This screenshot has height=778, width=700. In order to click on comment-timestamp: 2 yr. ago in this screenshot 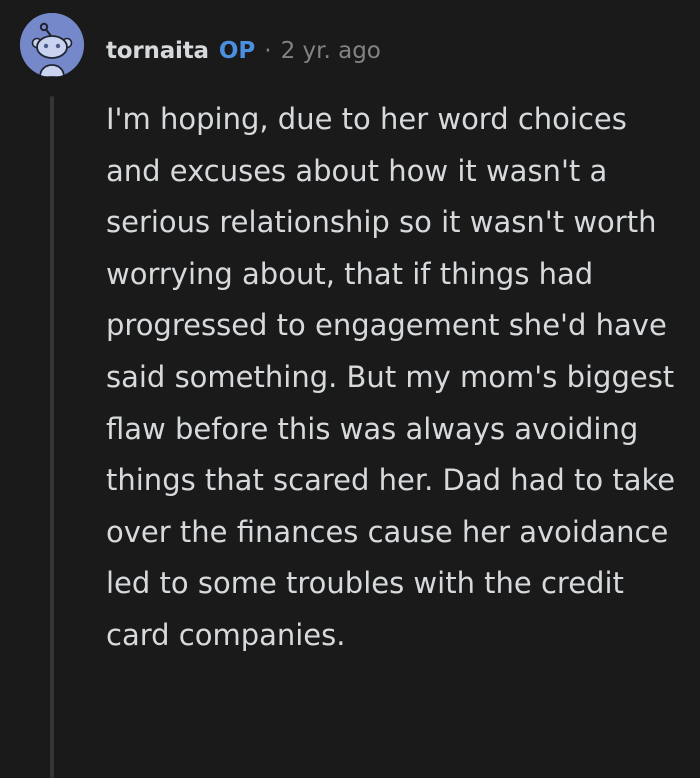, I will do `click(331, 51)`.